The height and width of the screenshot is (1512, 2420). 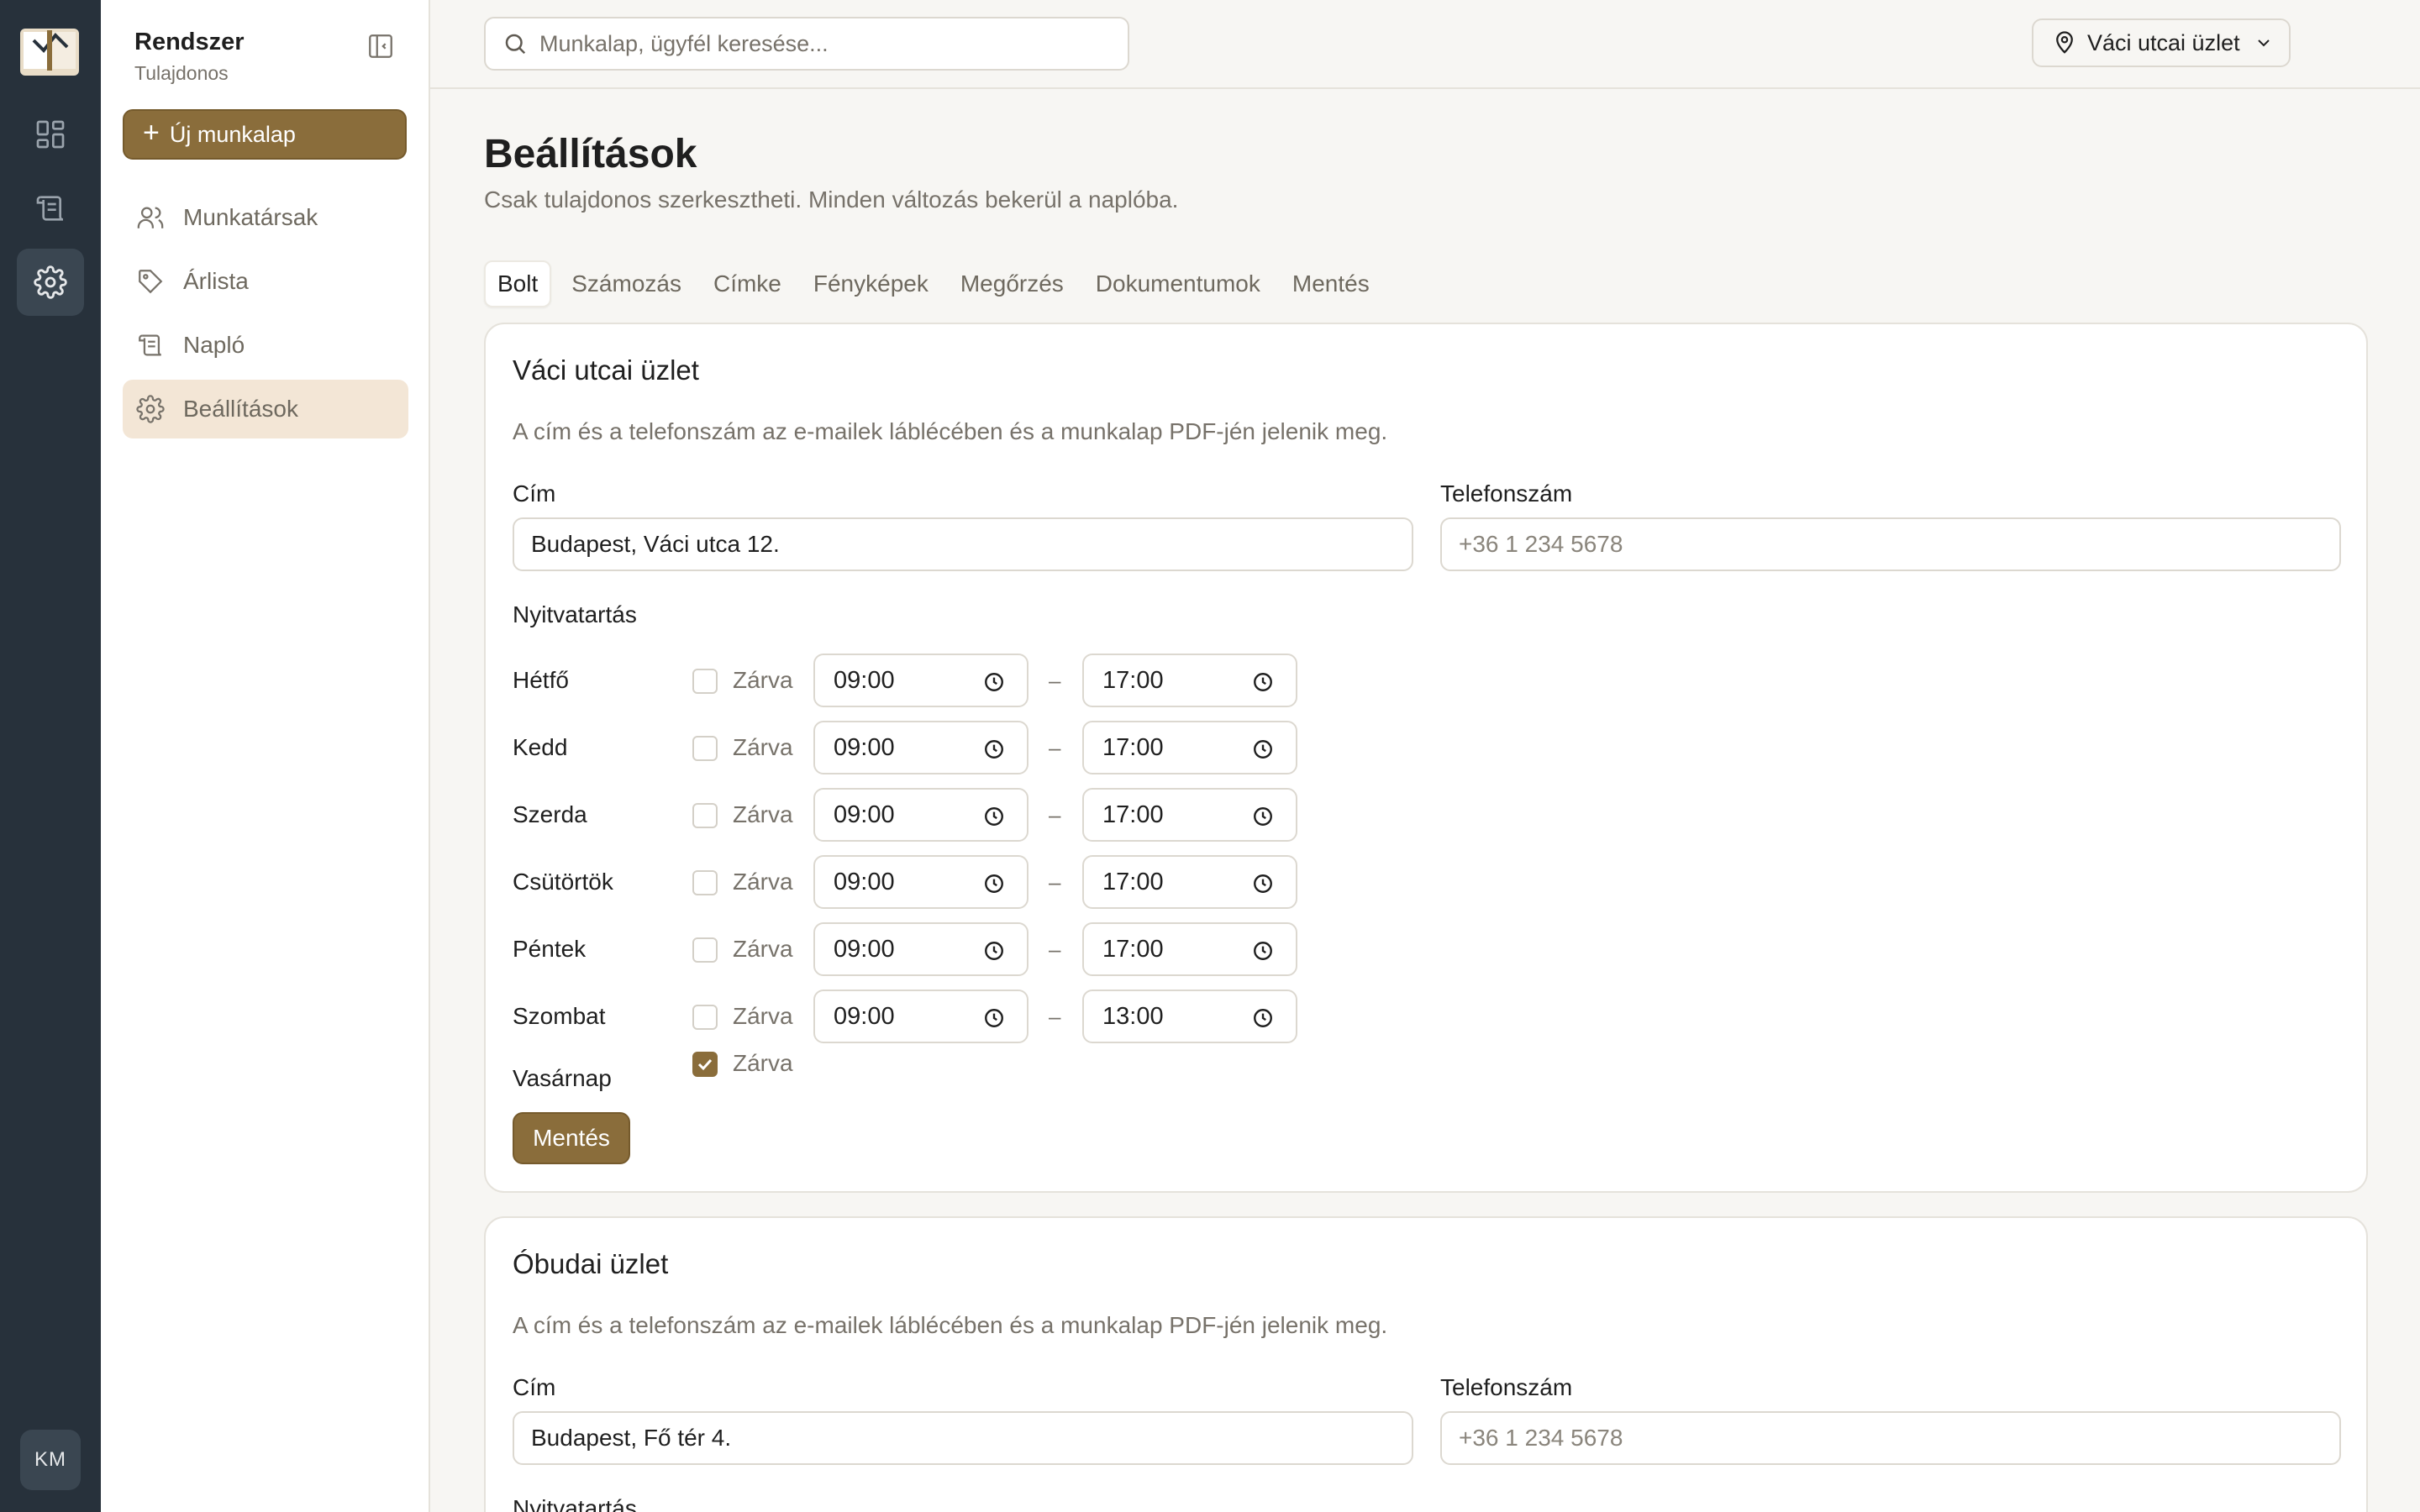 I want to click on tab-shop: Bolt, so click(x=518, y=283).